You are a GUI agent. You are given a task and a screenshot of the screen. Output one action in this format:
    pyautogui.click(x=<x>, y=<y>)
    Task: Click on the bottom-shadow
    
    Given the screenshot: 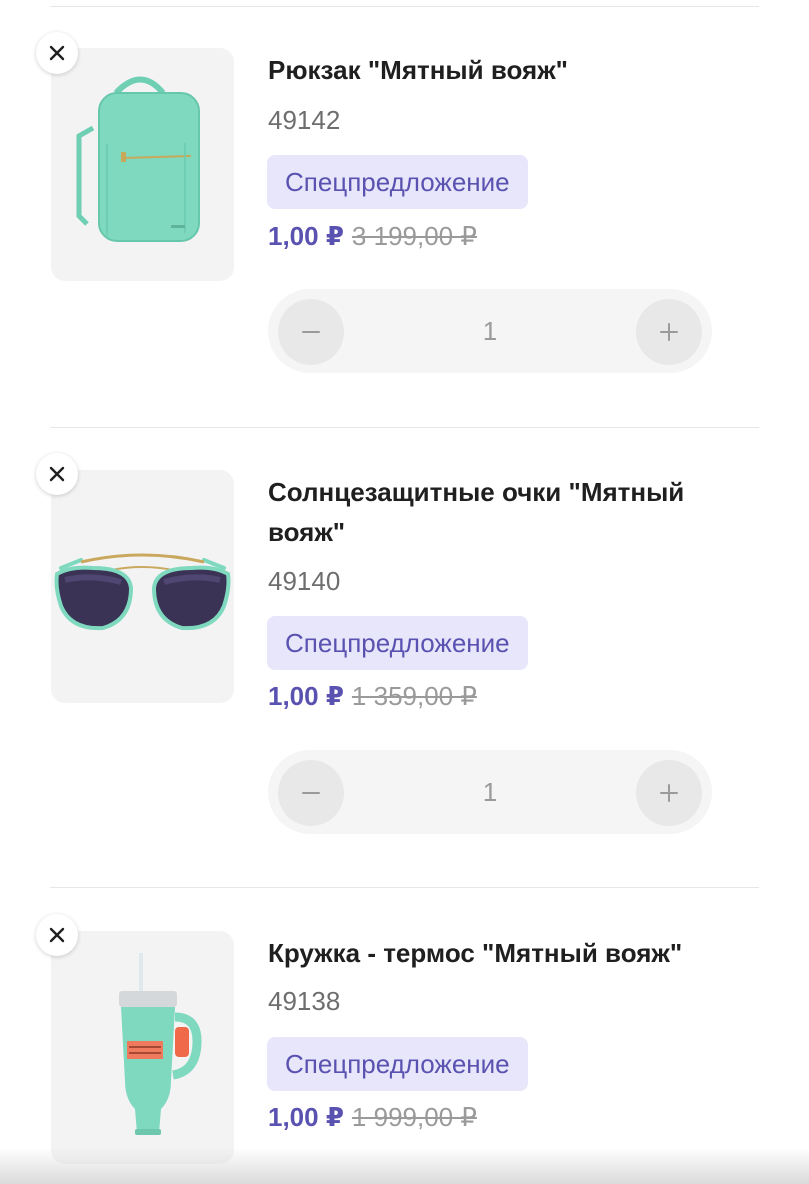 What is the action you would take?
    pyautogui.click(x=404, y=1166)
    